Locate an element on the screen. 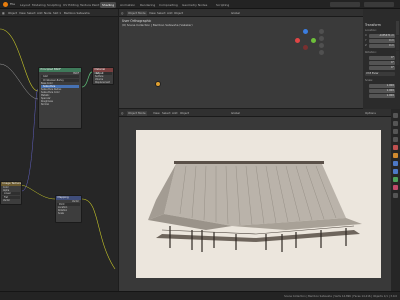  options-menu: Options is located at coordinates (370, 113).